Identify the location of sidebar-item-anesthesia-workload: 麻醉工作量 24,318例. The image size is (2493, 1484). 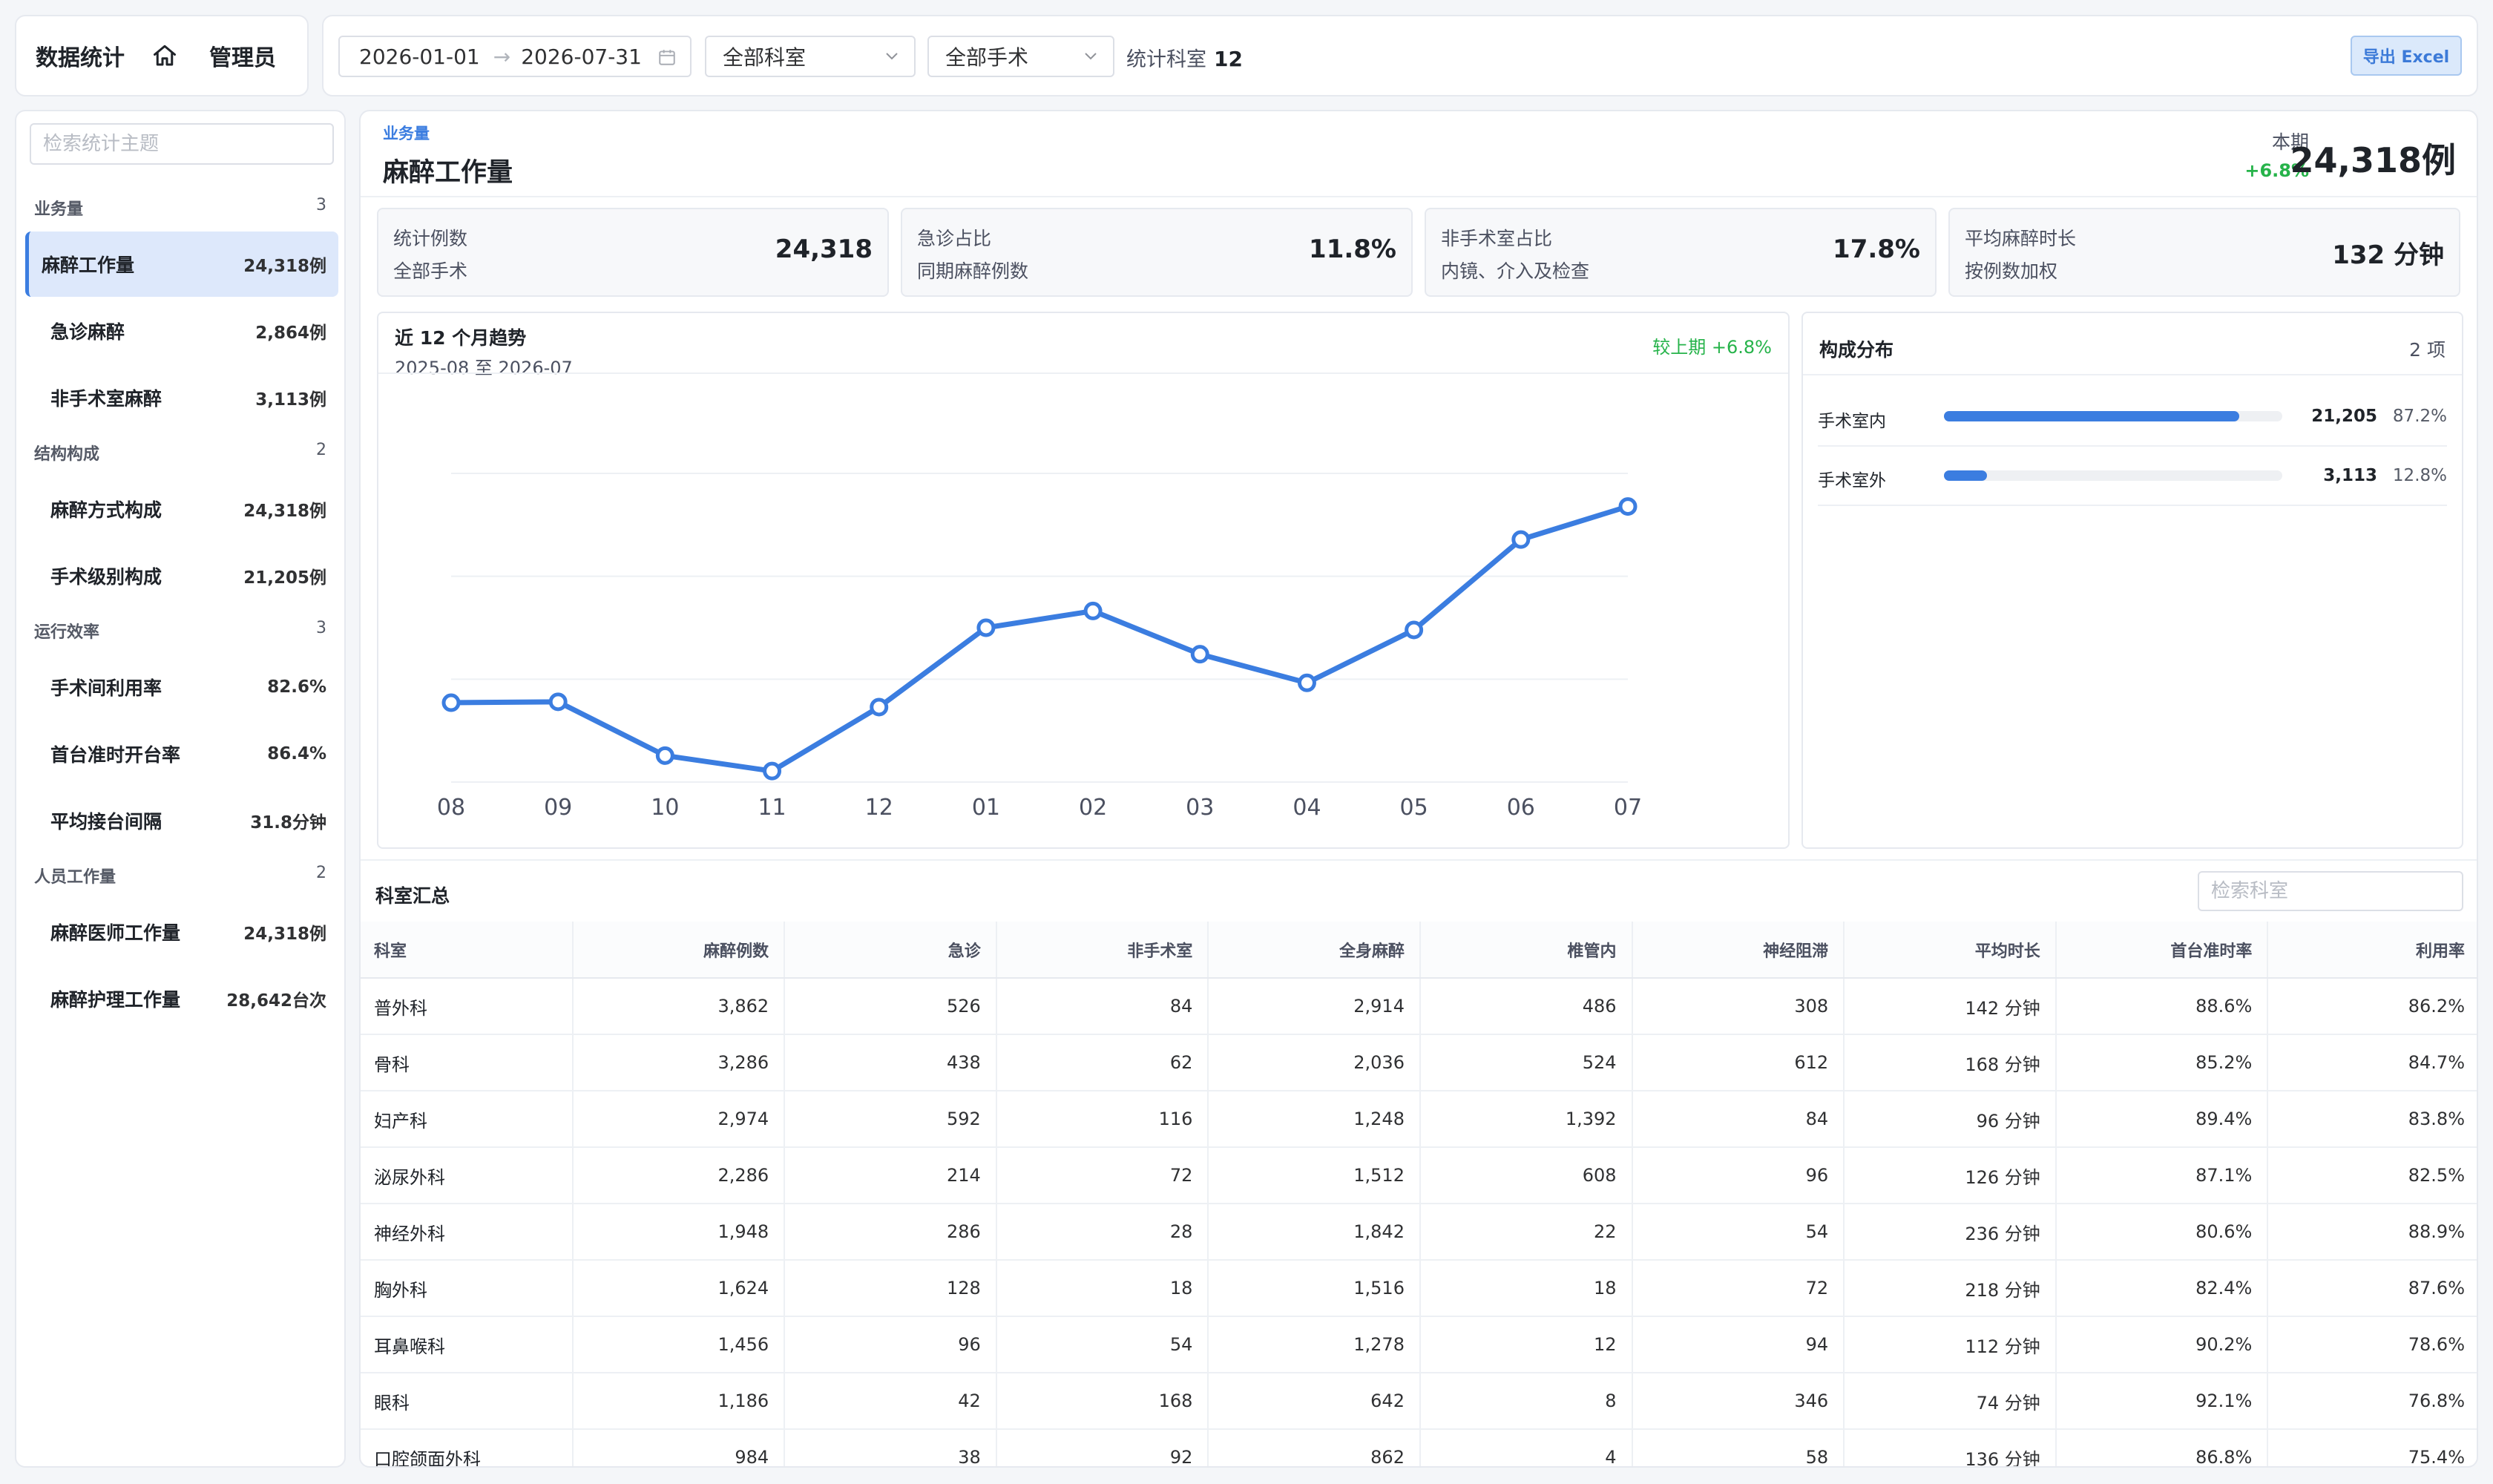
(181, 264).